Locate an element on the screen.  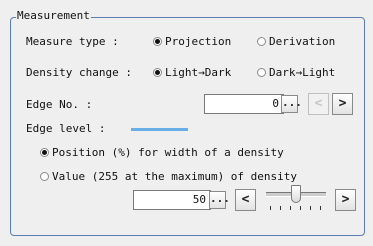
radio-dark-to-light: Dark→Light is located at coordinates (296, 73).